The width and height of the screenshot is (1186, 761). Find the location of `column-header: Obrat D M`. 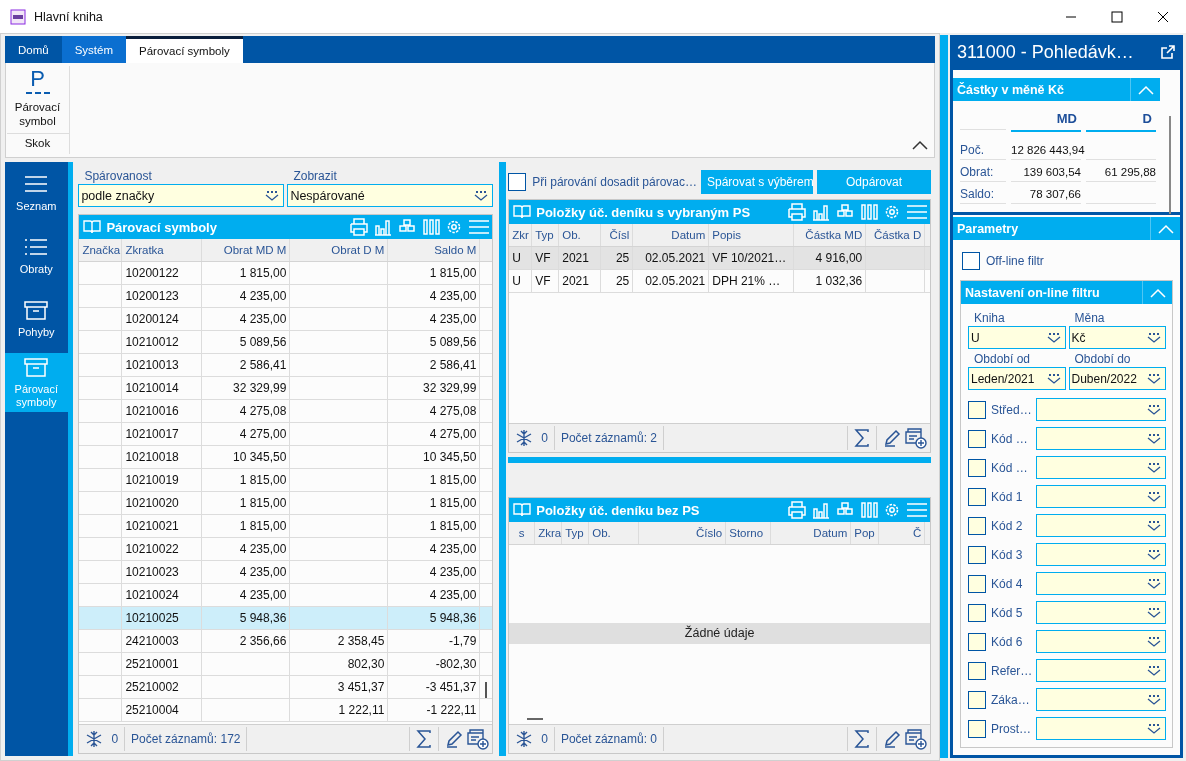

column-header: Obrat D M is located at coordinates (339, 250).